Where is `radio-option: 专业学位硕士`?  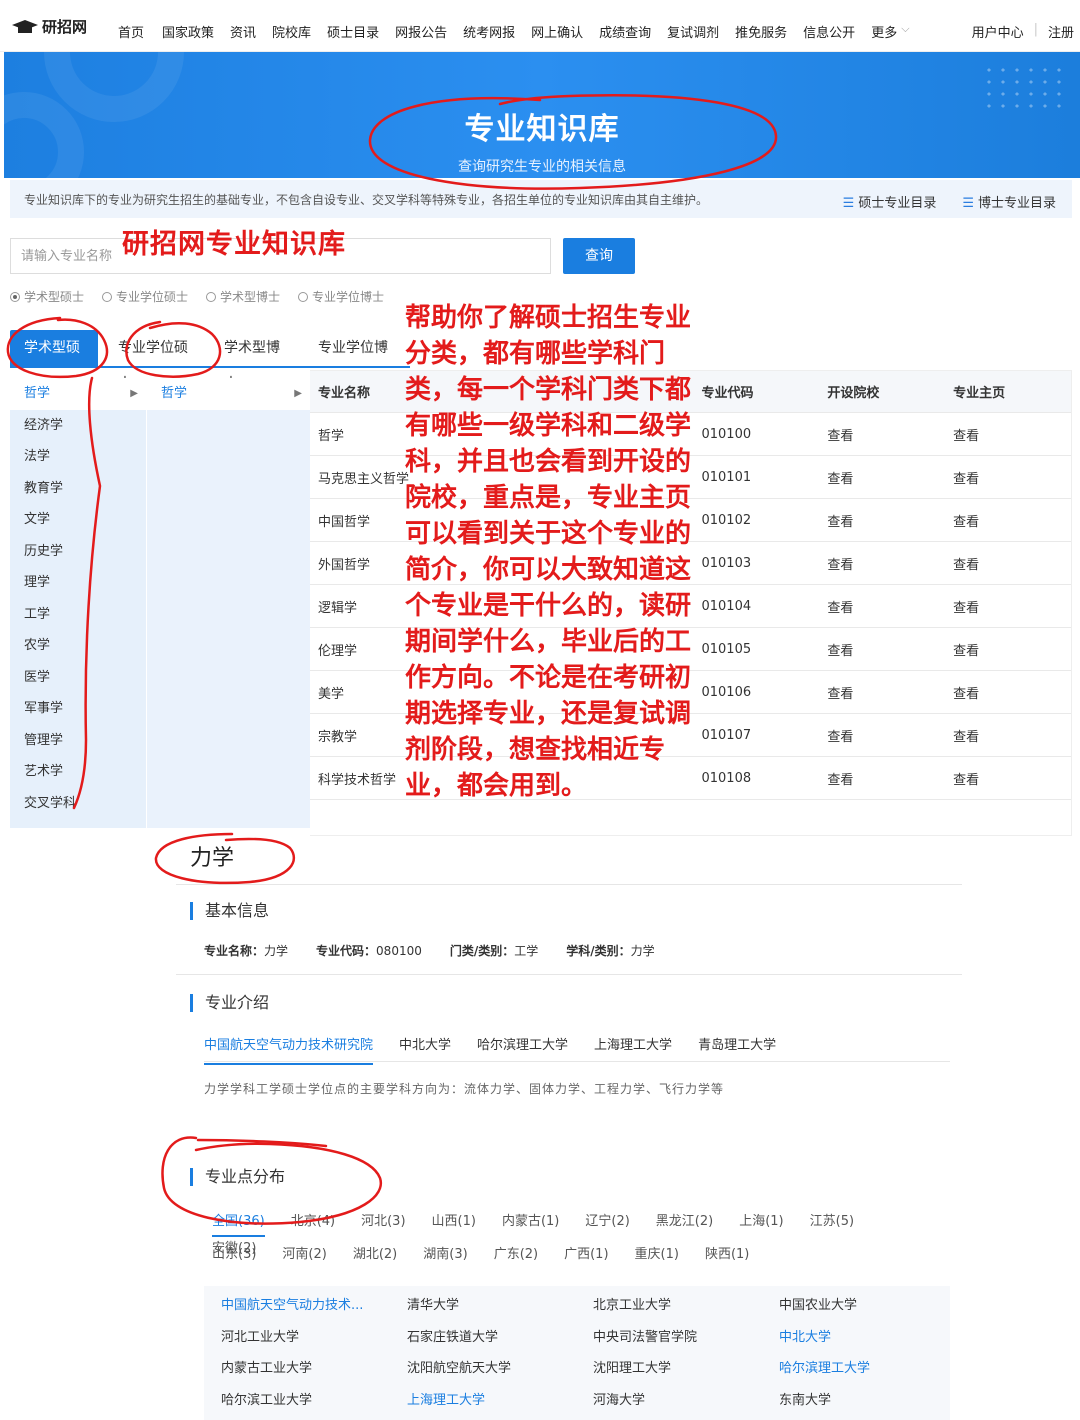 radio-option: 专业学位硕士 is located at coordinates (145, 296).